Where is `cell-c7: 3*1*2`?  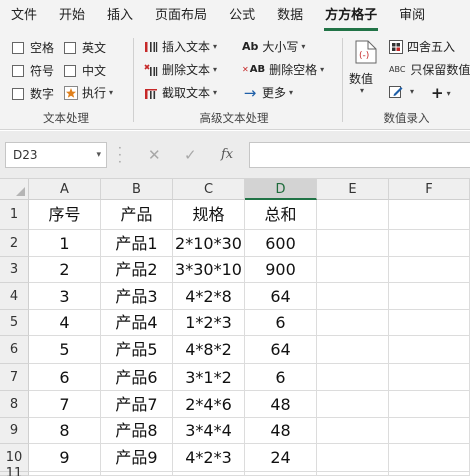
cell-c7: 3*1*2 is located at coordinates (209, 377).